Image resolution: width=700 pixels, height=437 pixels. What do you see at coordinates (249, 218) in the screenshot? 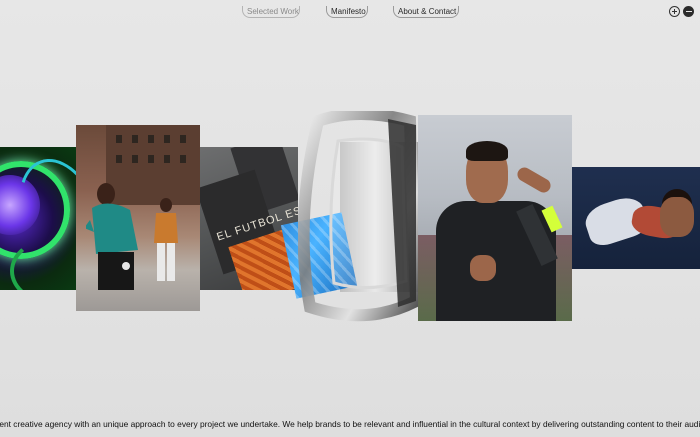
I see `tile-el-futbol-books: EL FUTBOL ES DE LOS VALIENTES` at bounding box center [249, 218].